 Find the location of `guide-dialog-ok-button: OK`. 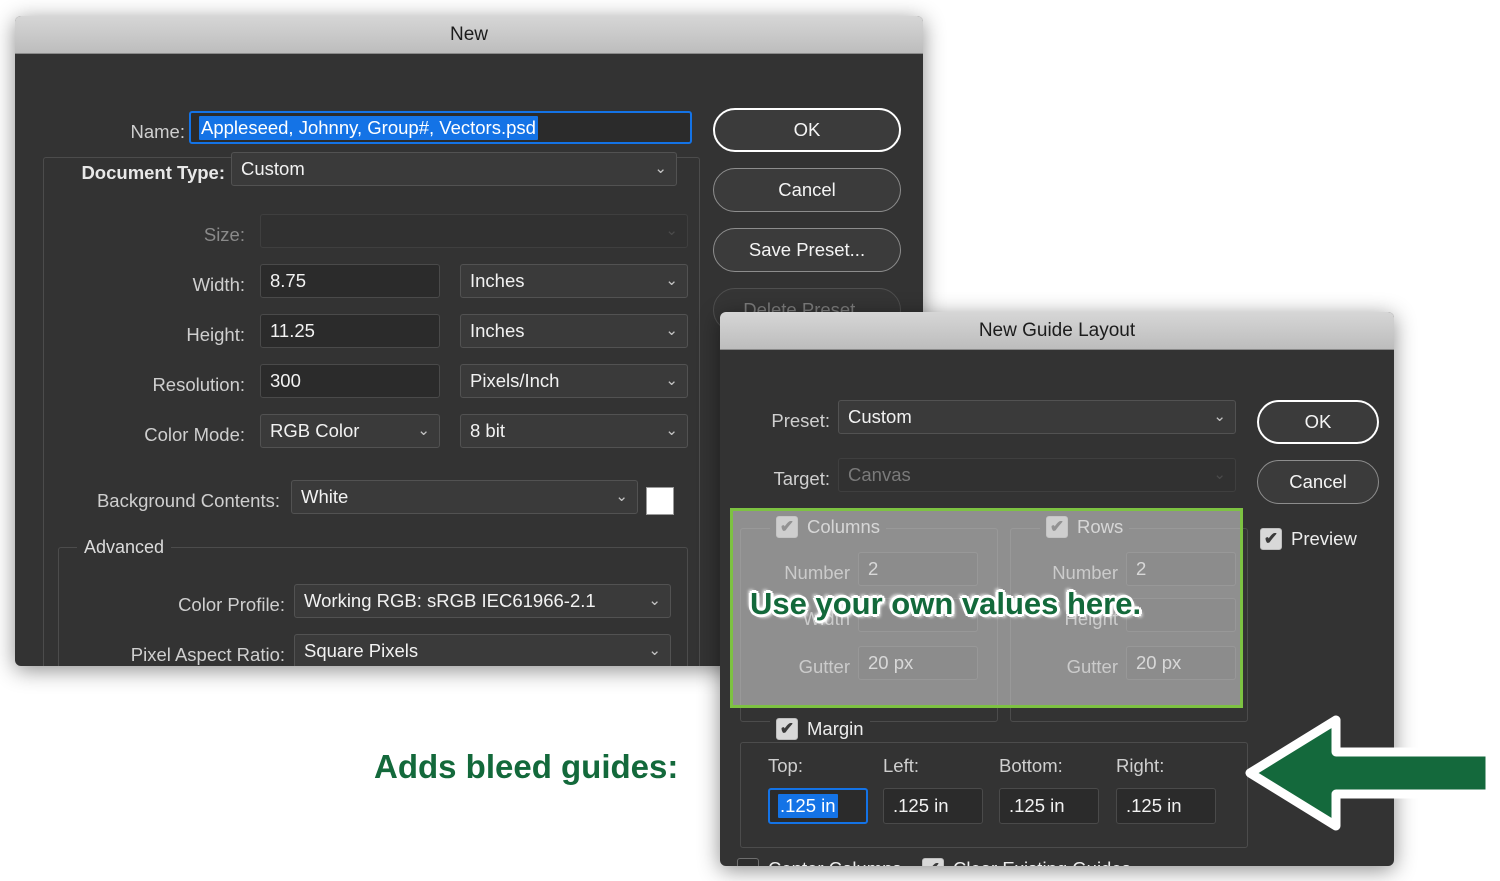

guide-dialog-ok-button: OK is located at coordinates (1318, 422).